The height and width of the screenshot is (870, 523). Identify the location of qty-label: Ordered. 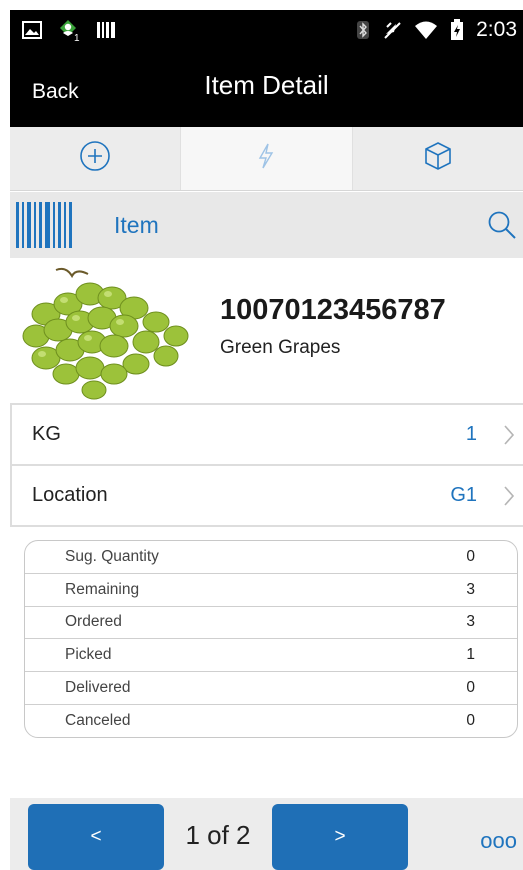
(93, 622).